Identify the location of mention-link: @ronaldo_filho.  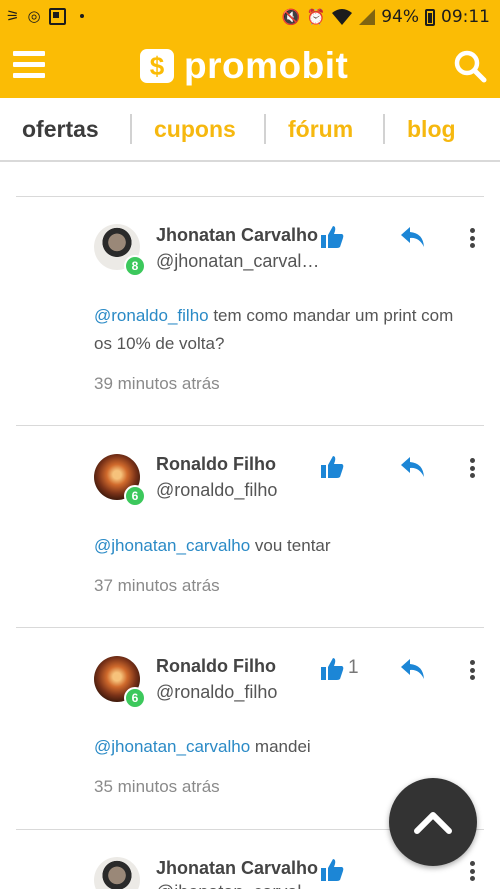
(151, 315).